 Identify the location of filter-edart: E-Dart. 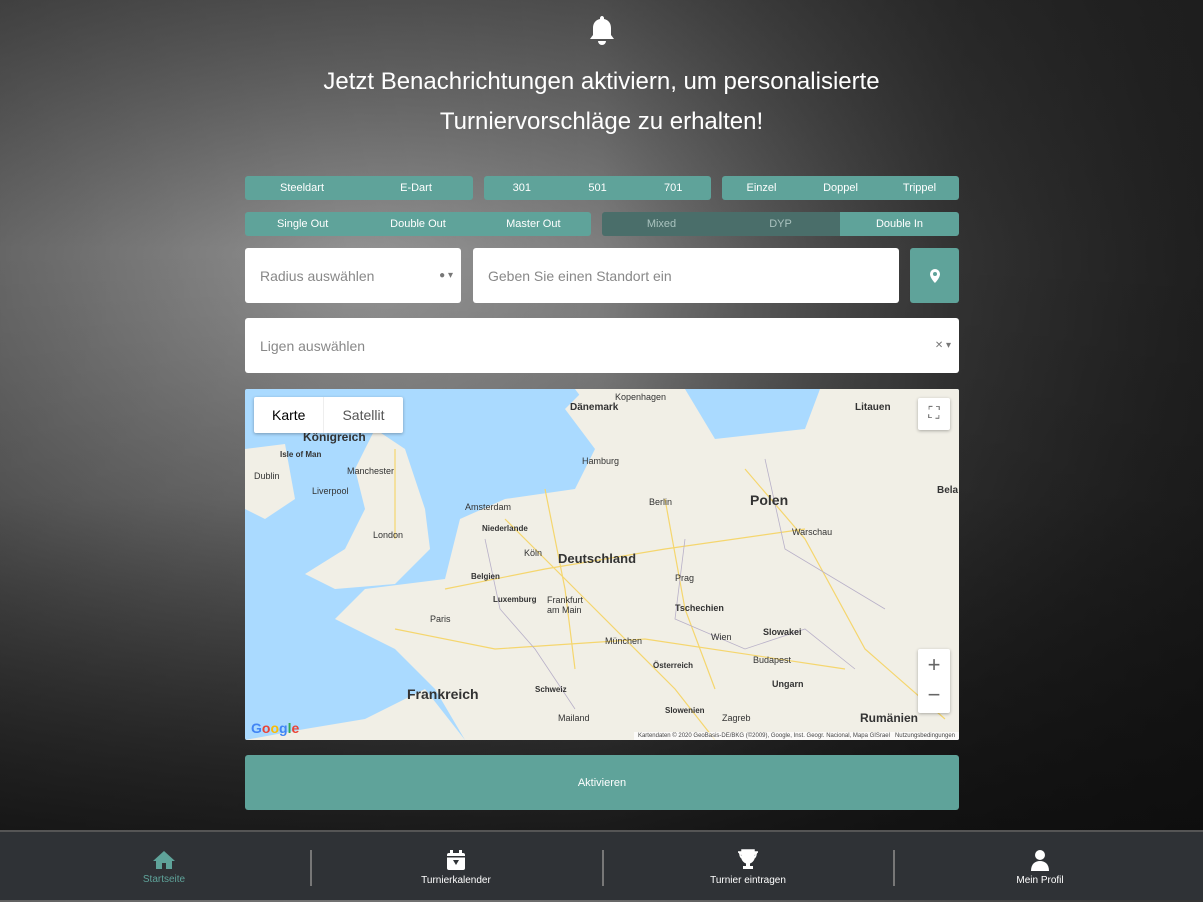
(416, 188).